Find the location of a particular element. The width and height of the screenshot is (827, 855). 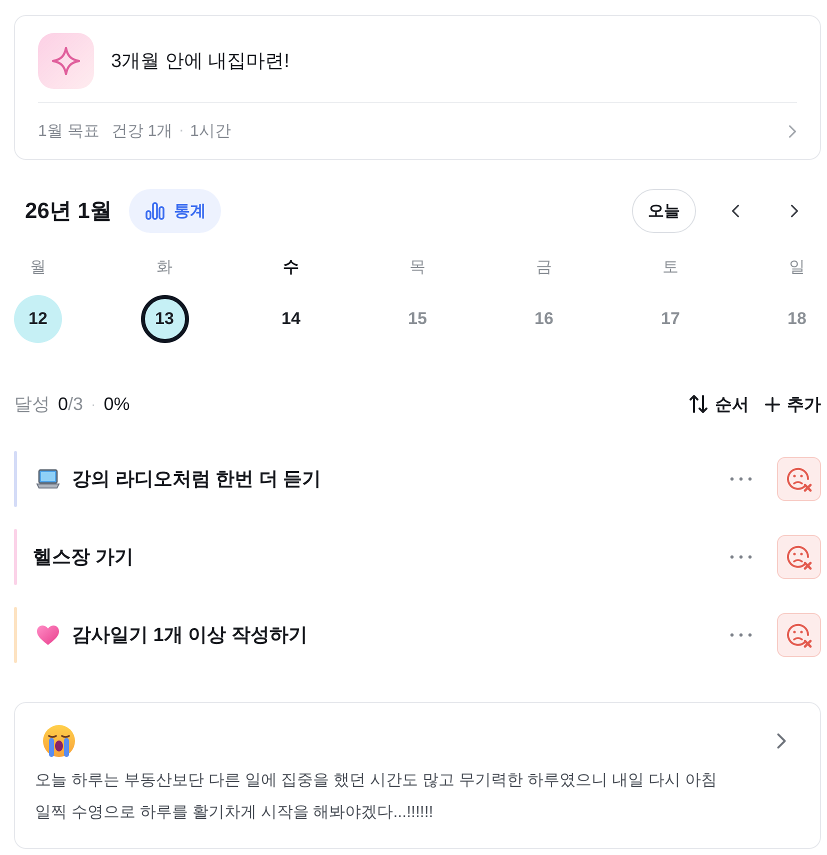

weekday-label: 토 is located at coordinates (671, 268).